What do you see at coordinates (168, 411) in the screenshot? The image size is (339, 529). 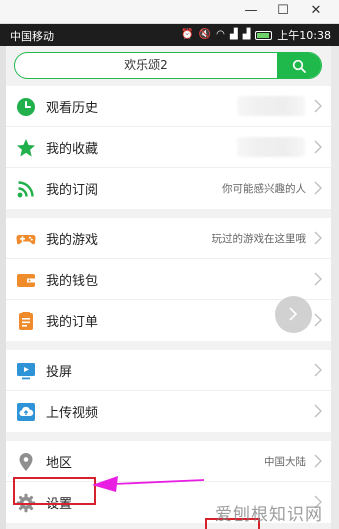 I see `menu-item-upload: 上传视频` at bounding box center [168, 411].